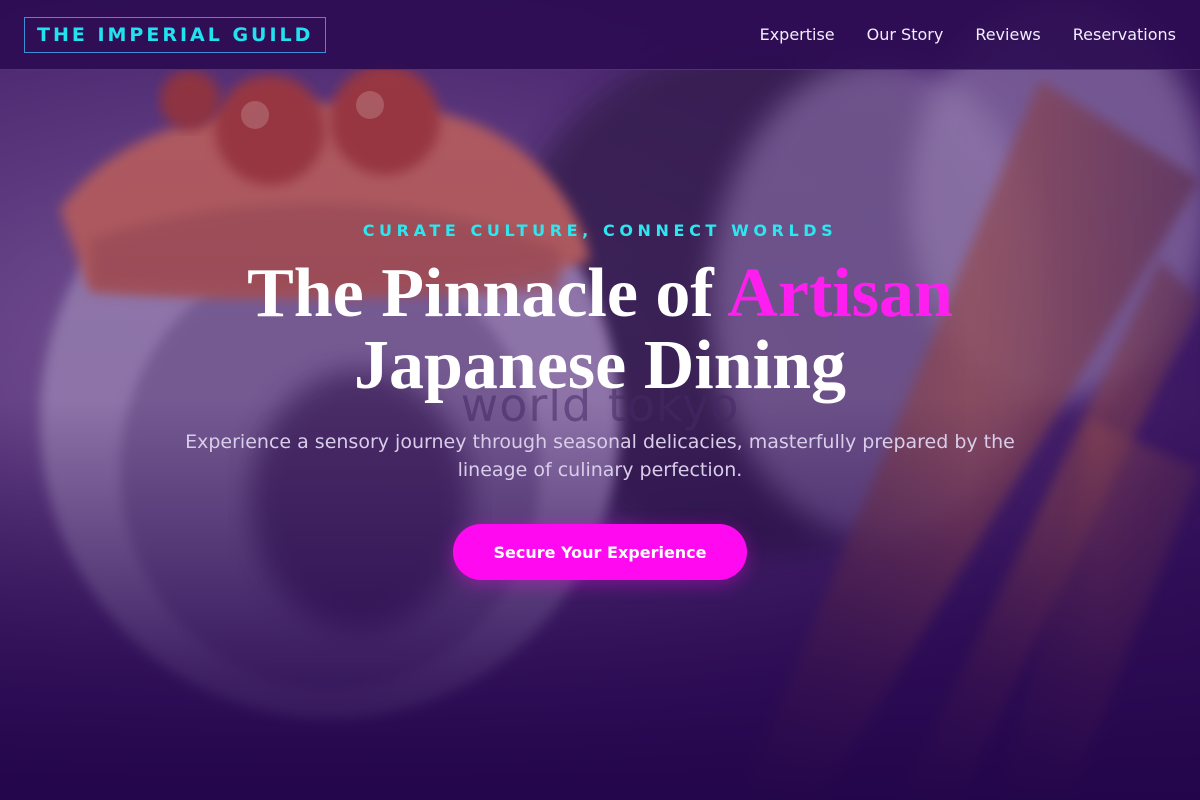 The width and height of the screenshot is (1200, 800). What do you see at coordinates (600, 552) in the screenshot?
I see `secure-experience-button: Secure Your Experience` at bounding box center [600, 552].